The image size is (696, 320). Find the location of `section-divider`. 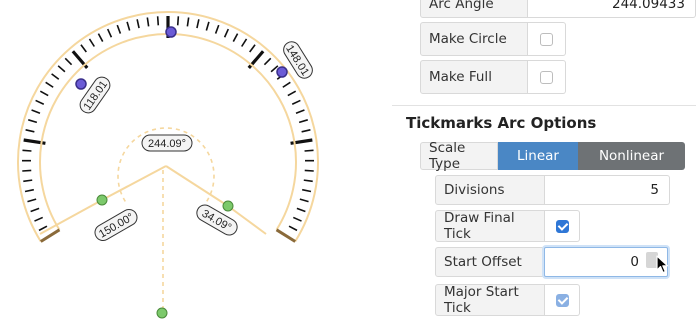

section-divider is located at coordinates (544, 105).